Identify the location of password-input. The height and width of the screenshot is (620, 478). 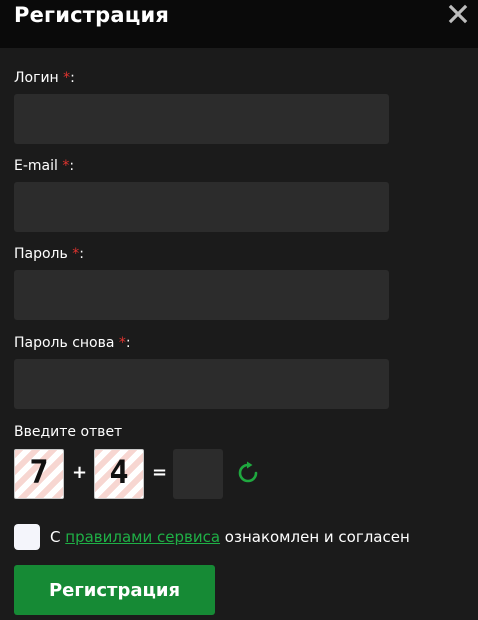
(201, 295).